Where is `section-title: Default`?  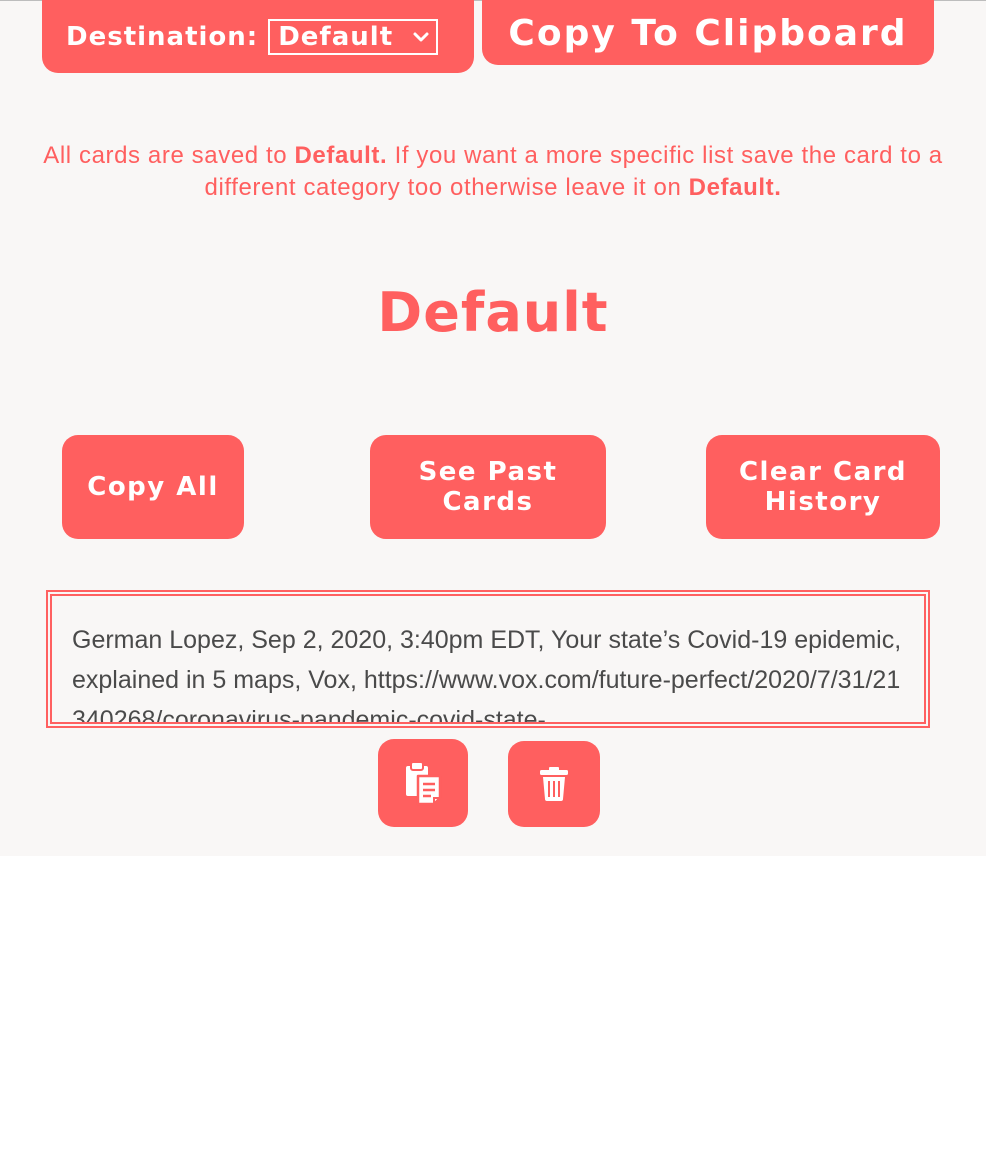
section-title: Default is located at coordinates (493, 312).